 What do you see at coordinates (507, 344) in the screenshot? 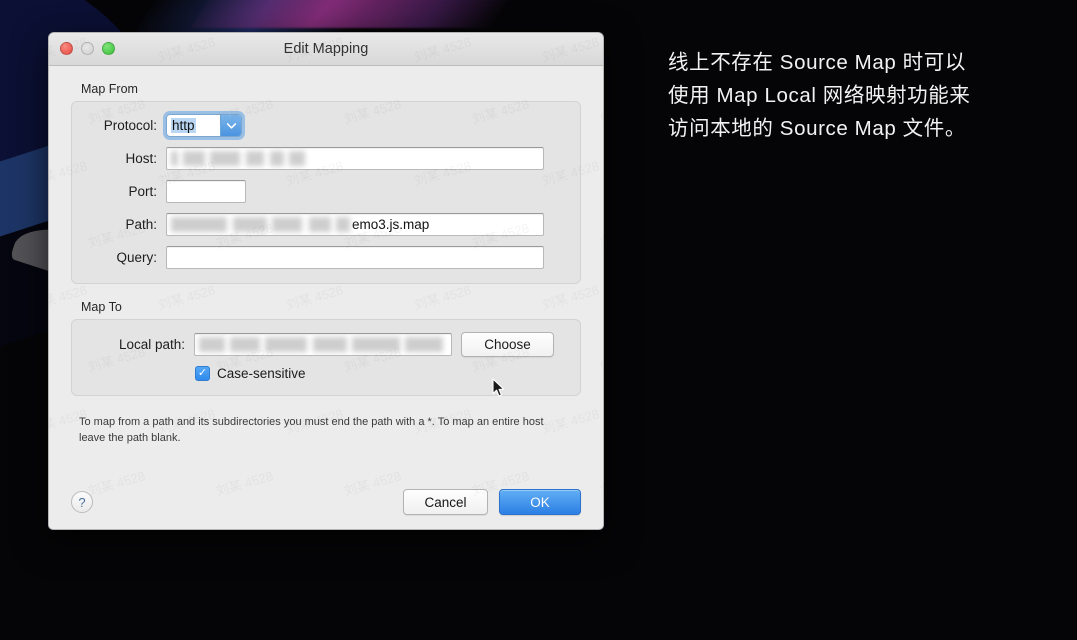
I see `choose-button: Choose` at bounding box center [507, 344].